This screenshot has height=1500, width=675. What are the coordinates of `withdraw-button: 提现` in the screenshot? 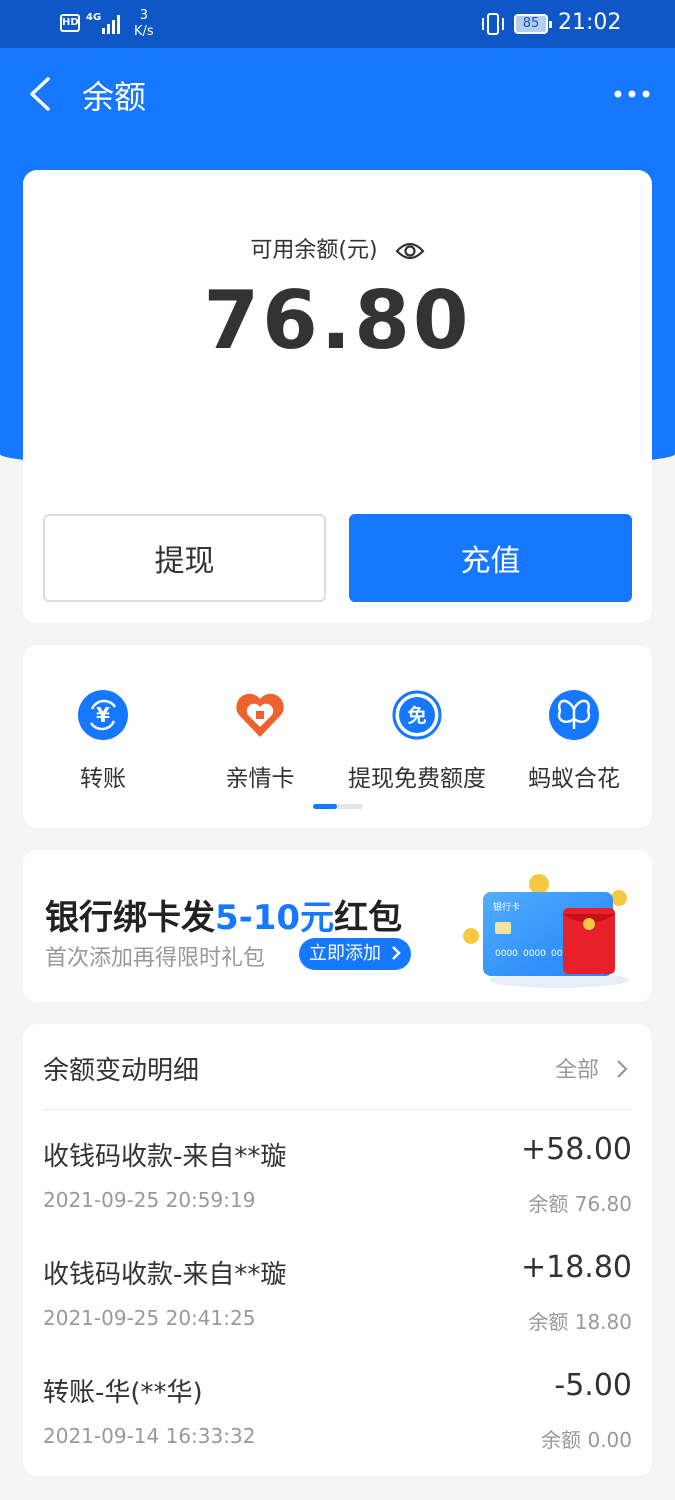 It's located at (184, 558).